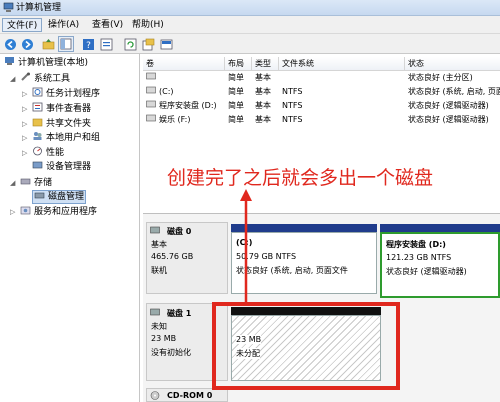 This screenshot has width=500, height=402. Describe the element at coordinates (69, 124) in the screenshot. I see `tree-shared-folders-label: 共享文件夹` at that location.